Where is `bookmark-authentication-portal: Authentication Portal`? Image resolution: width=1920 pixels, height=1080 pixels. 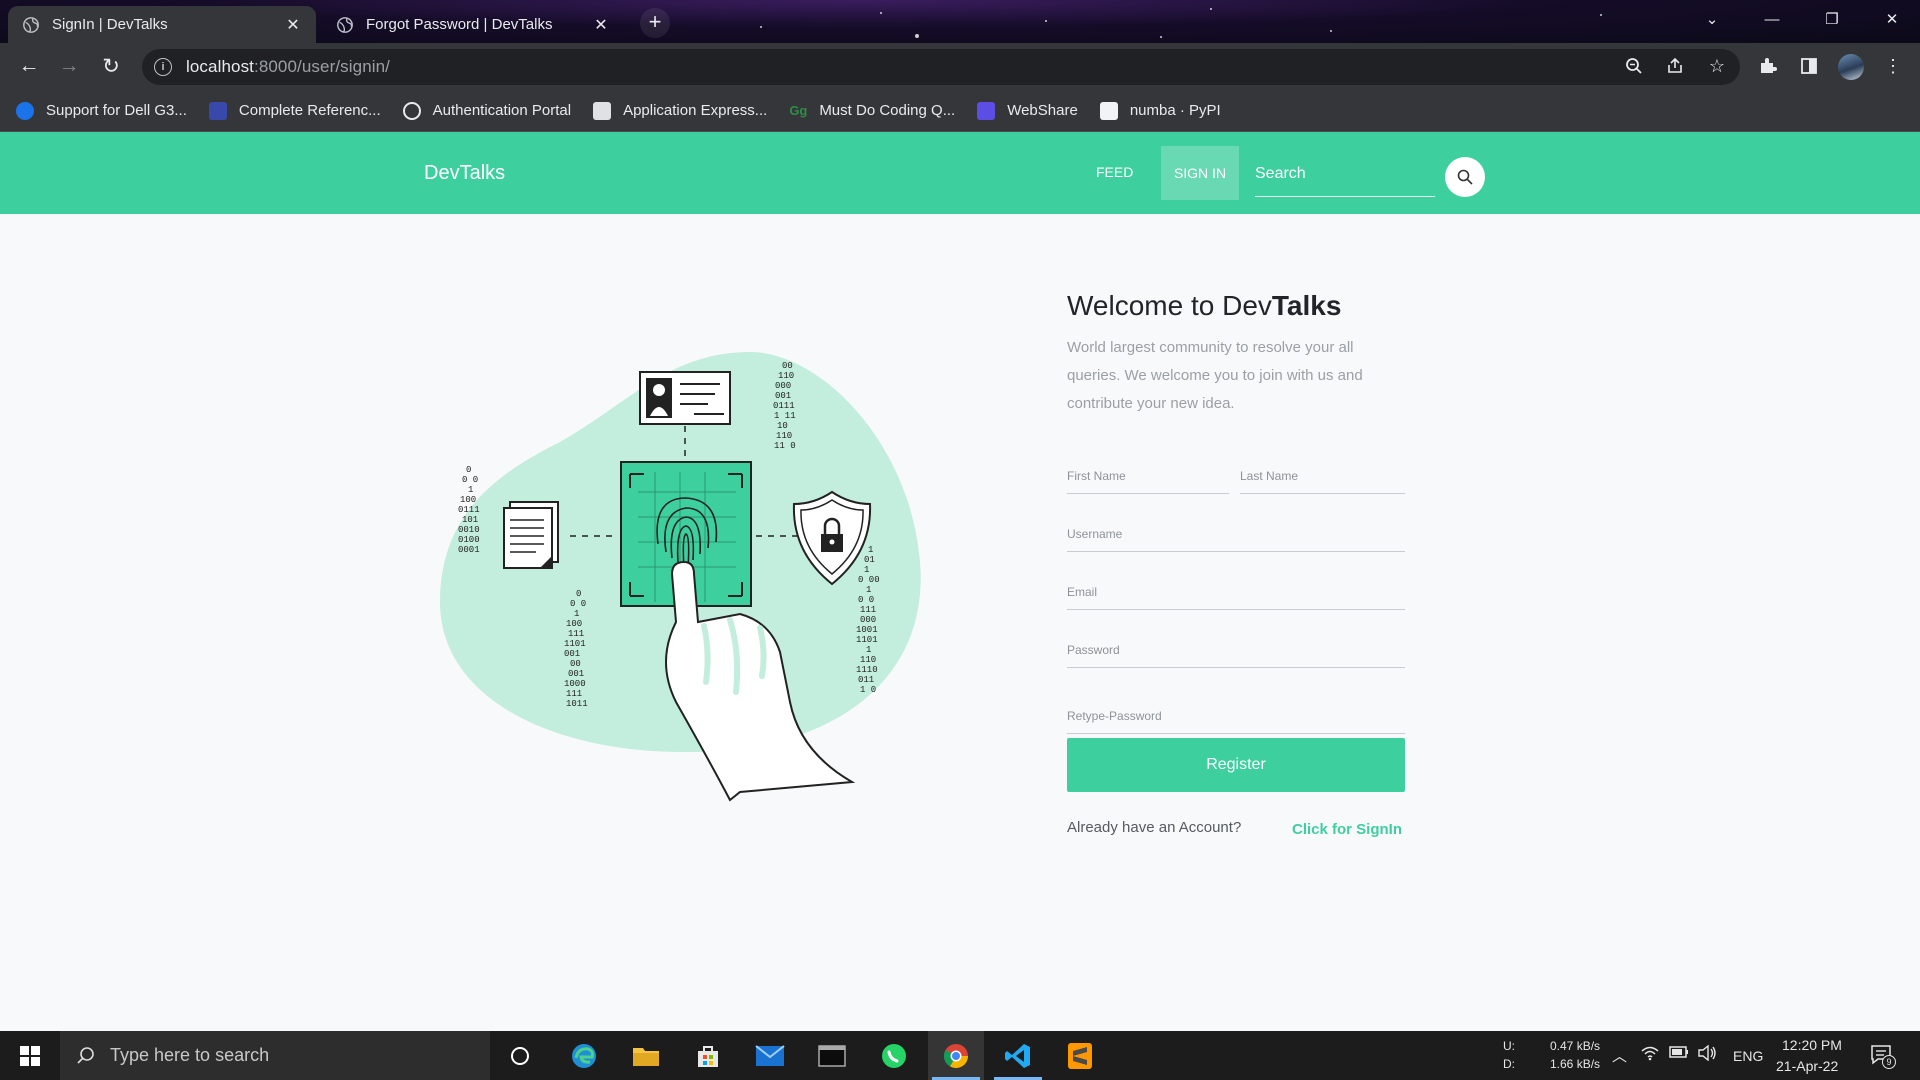
bookmark-authentication-portal: Authentication Portal is located at coordinates (486, 110).